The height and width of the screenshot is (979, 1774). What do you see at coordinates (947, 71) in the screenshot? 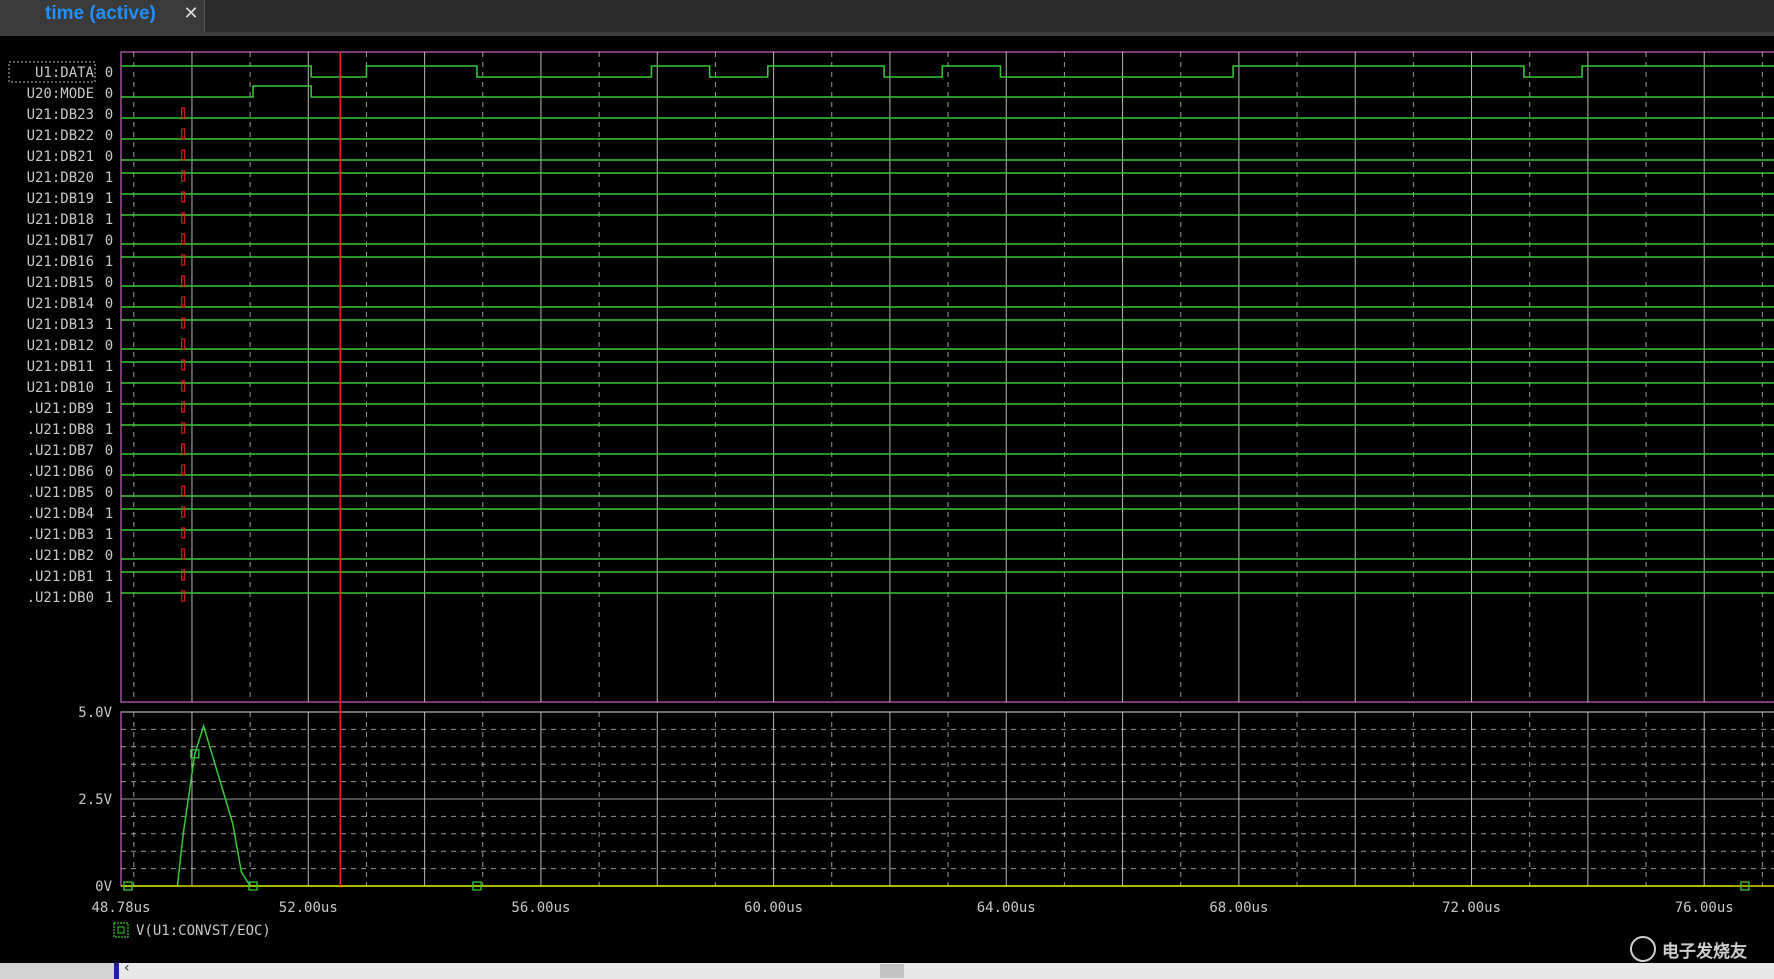
I see `trace-u1-data` at bounding box center [947, 71].